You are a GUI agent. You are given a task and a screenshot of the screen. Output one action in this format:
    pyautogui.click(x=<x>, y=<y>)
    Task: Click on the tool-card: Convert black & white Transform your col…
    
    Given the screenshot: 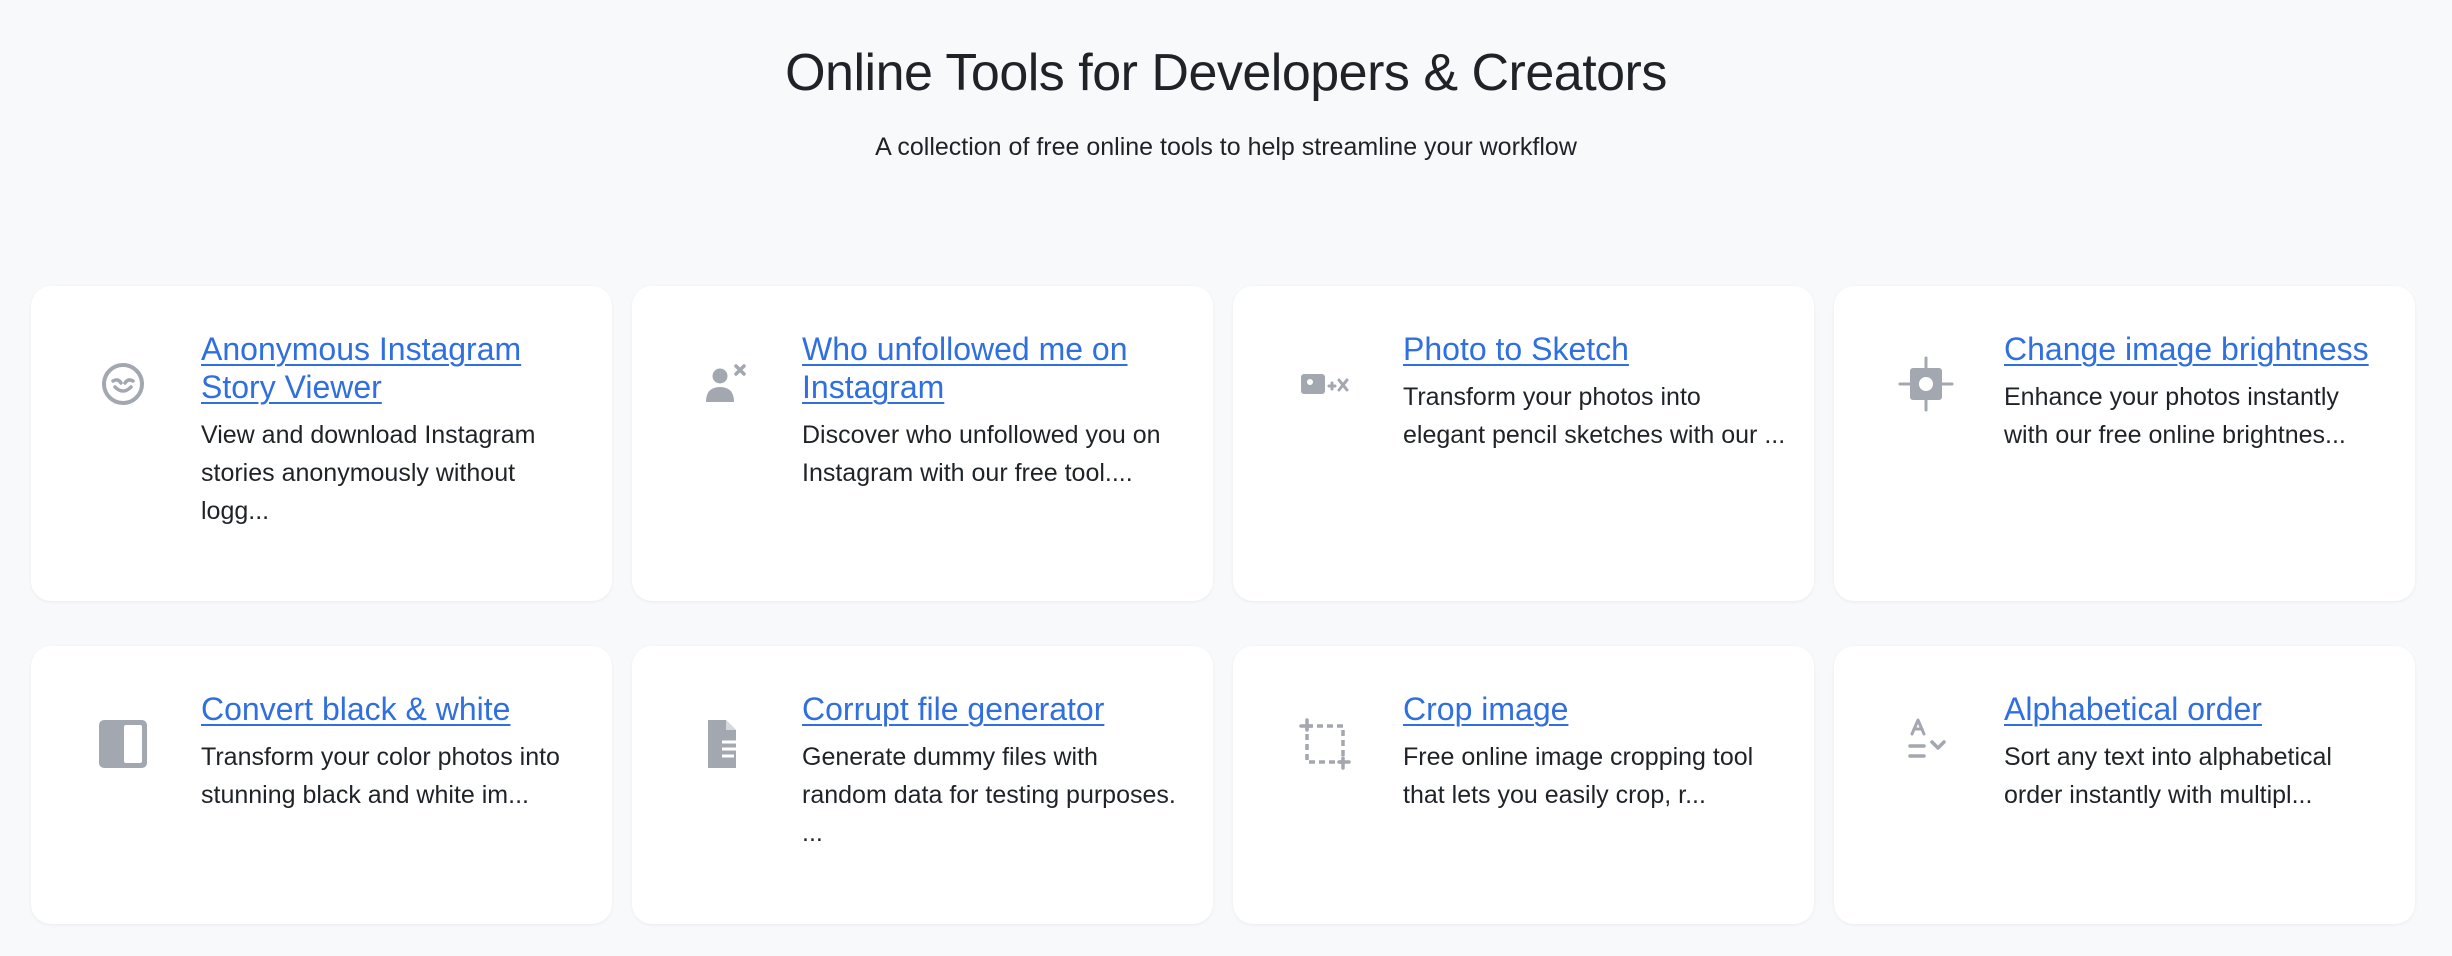 What is the action you would take?
    pyautogui.click(x=321, y=785)
    